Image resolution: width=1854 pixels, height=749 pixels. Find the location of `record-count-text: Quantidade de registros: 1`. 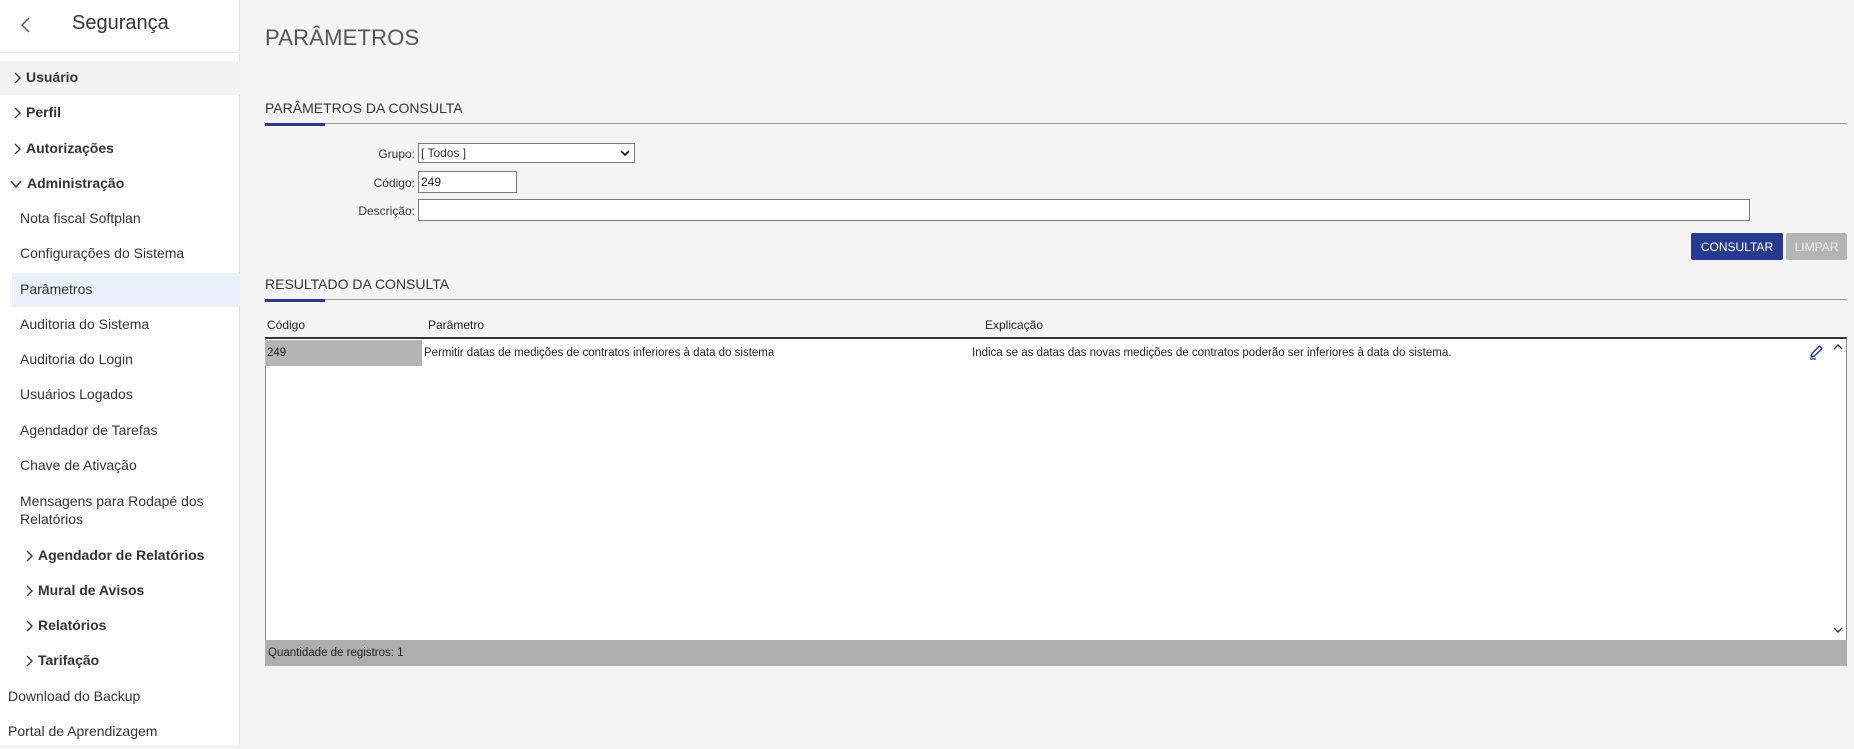

record-count-text: Quantidade de registros: 1 is located at coordinates (336, 653).